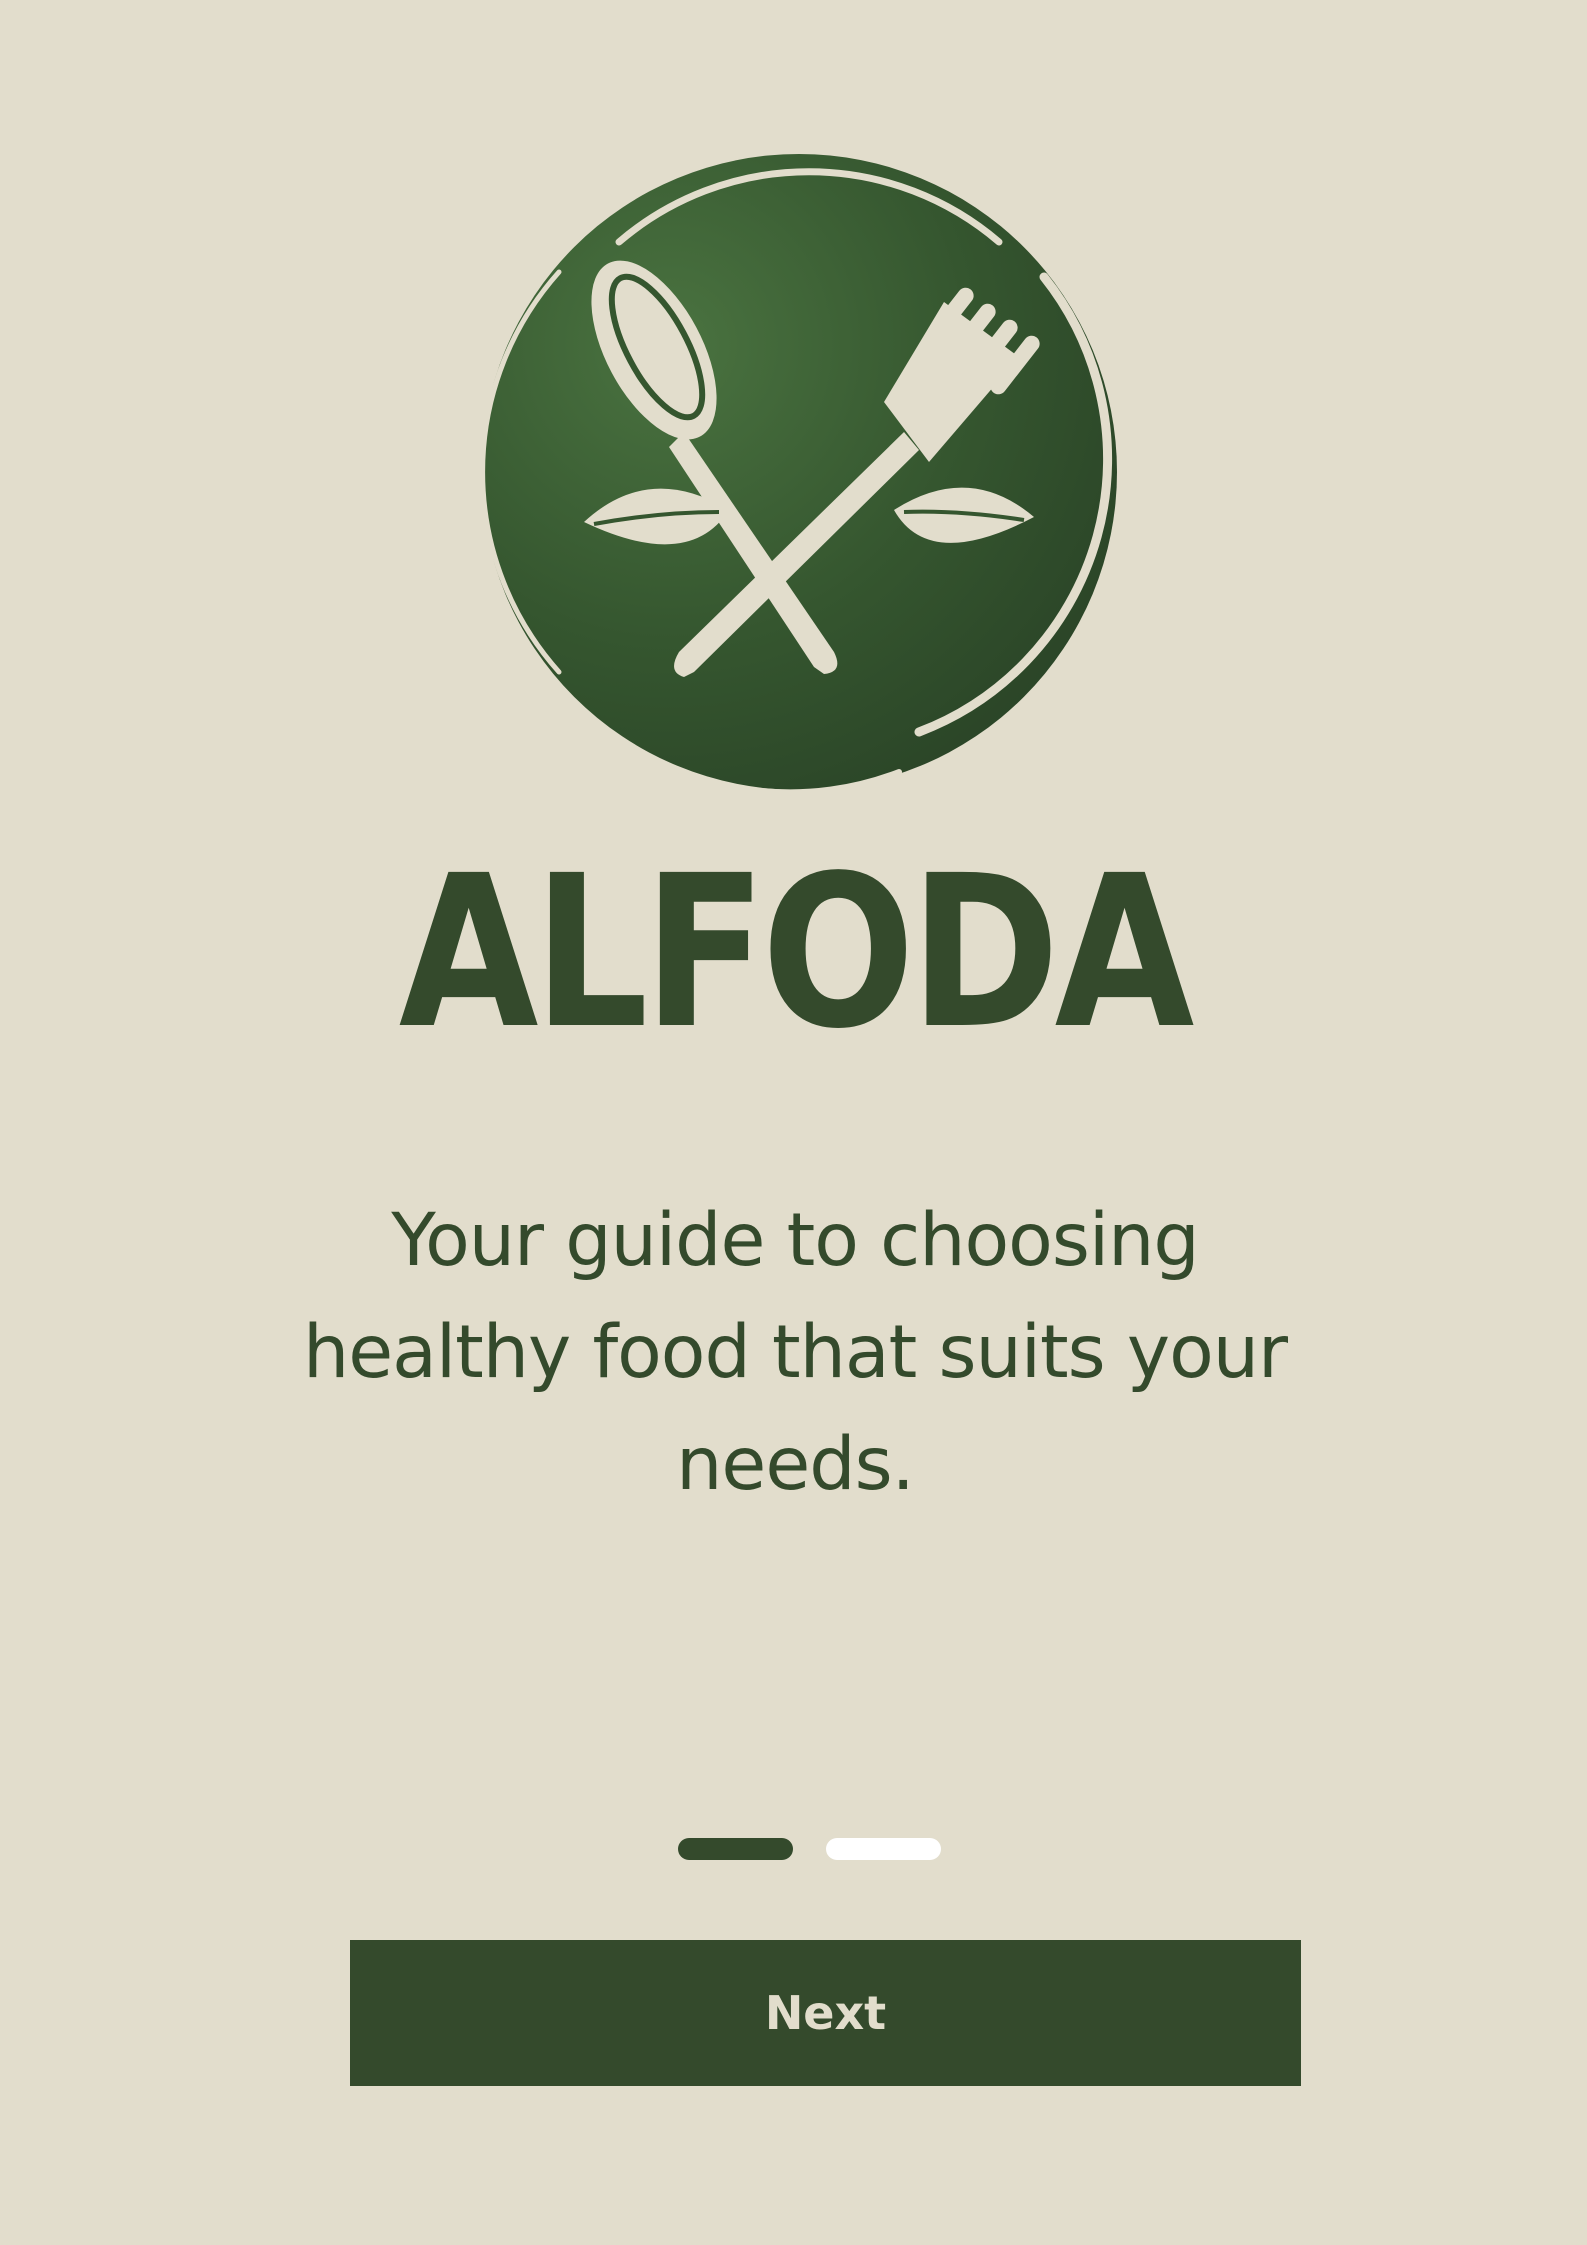 The height and width of the screenshot is (2245, 1587). I want to click on app-logo, so click(799, 472).